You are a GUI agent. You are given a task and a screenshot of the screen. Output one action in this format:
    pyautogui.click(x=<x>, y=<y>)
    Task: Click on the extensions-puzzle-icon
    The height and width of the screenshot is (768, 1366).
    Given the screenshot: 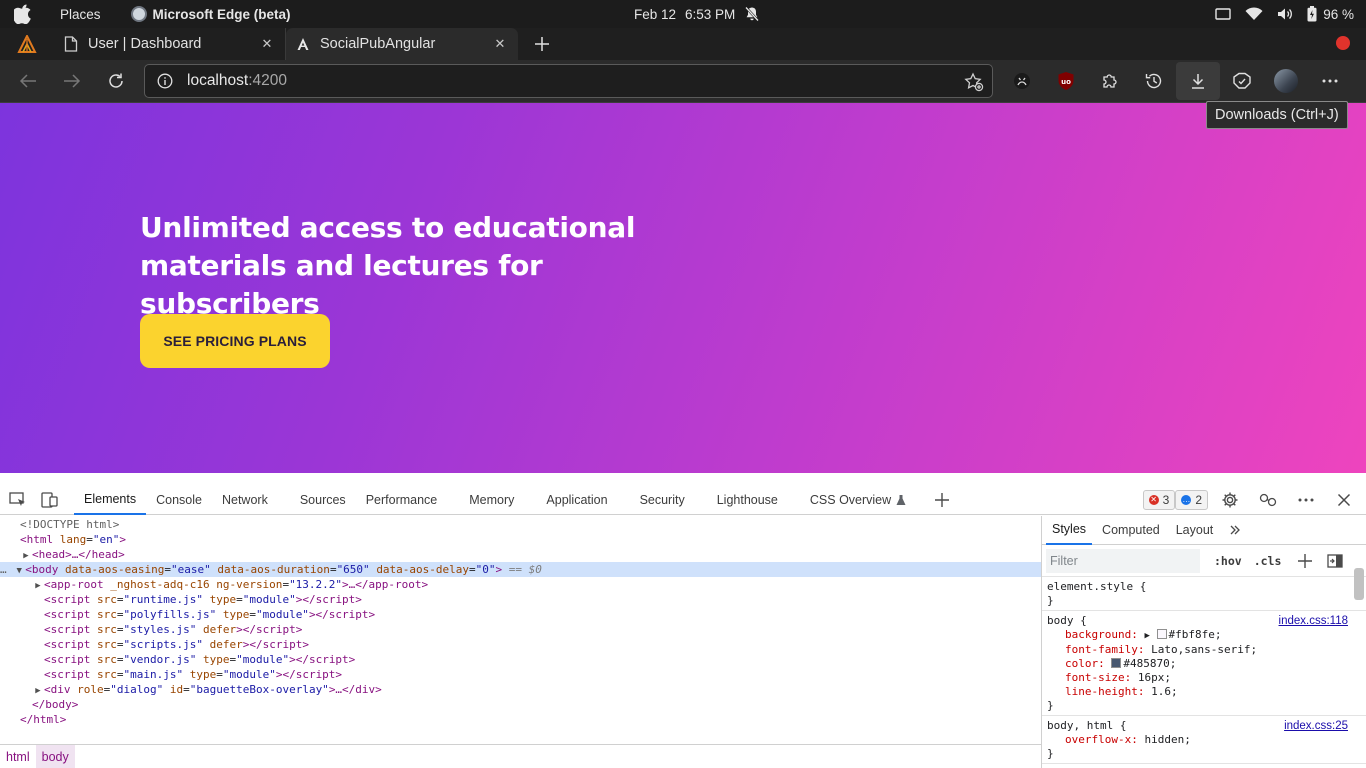 What is the action you would take?
    pyautogui.click(x=1110, y=81)
    